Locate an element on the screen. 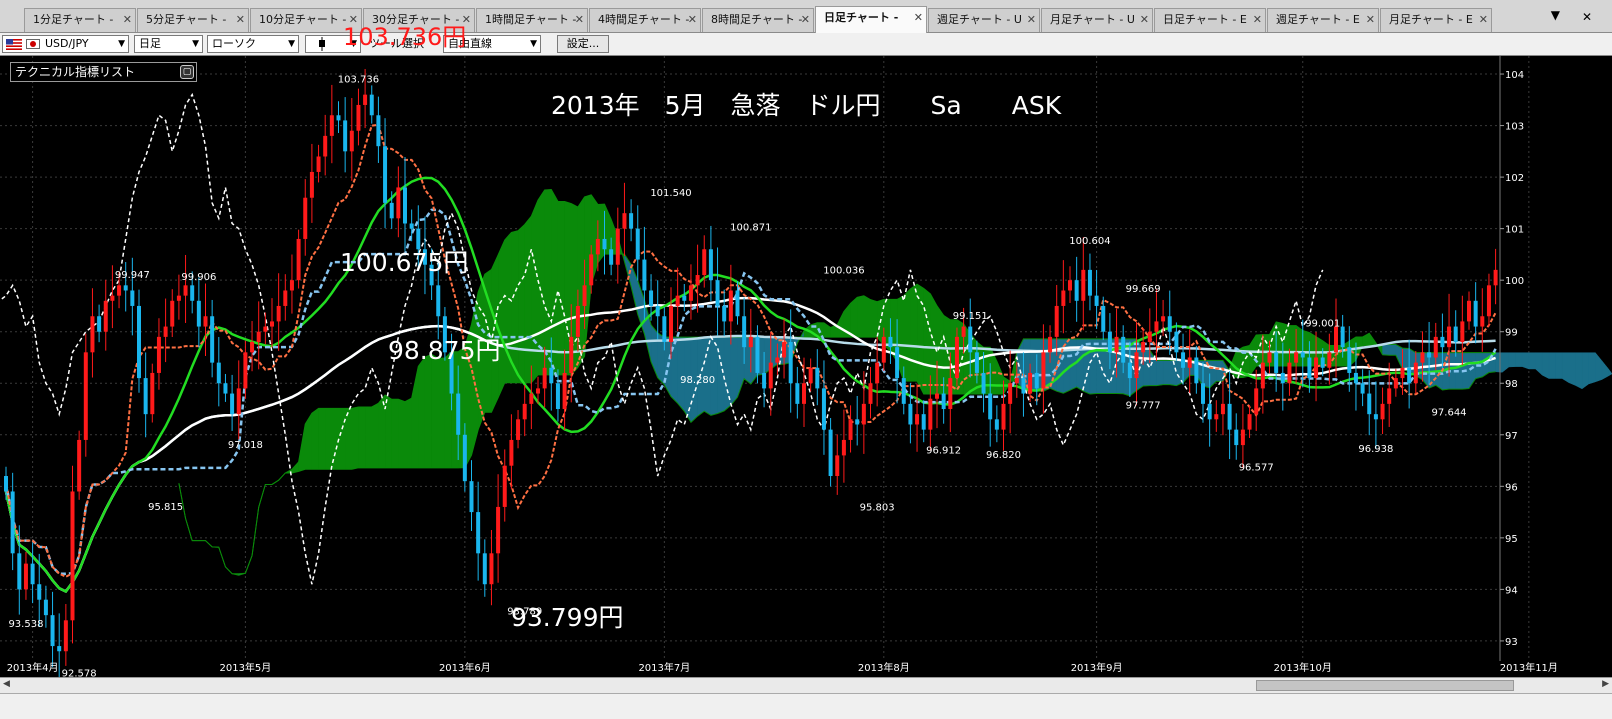 The height and width of the screenshot is (719, 1612). chart-style-select: ローソク ▼ is located at coordinates (253, 44).